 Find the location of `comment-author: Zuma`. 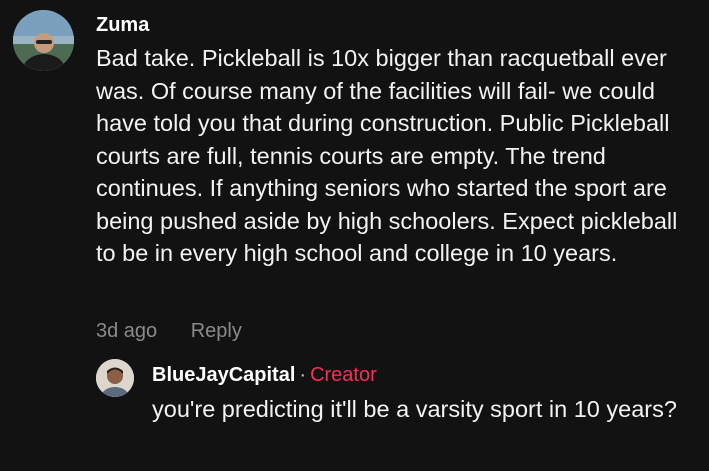

comment-author: Zuma is located at coordinates (122, 25).